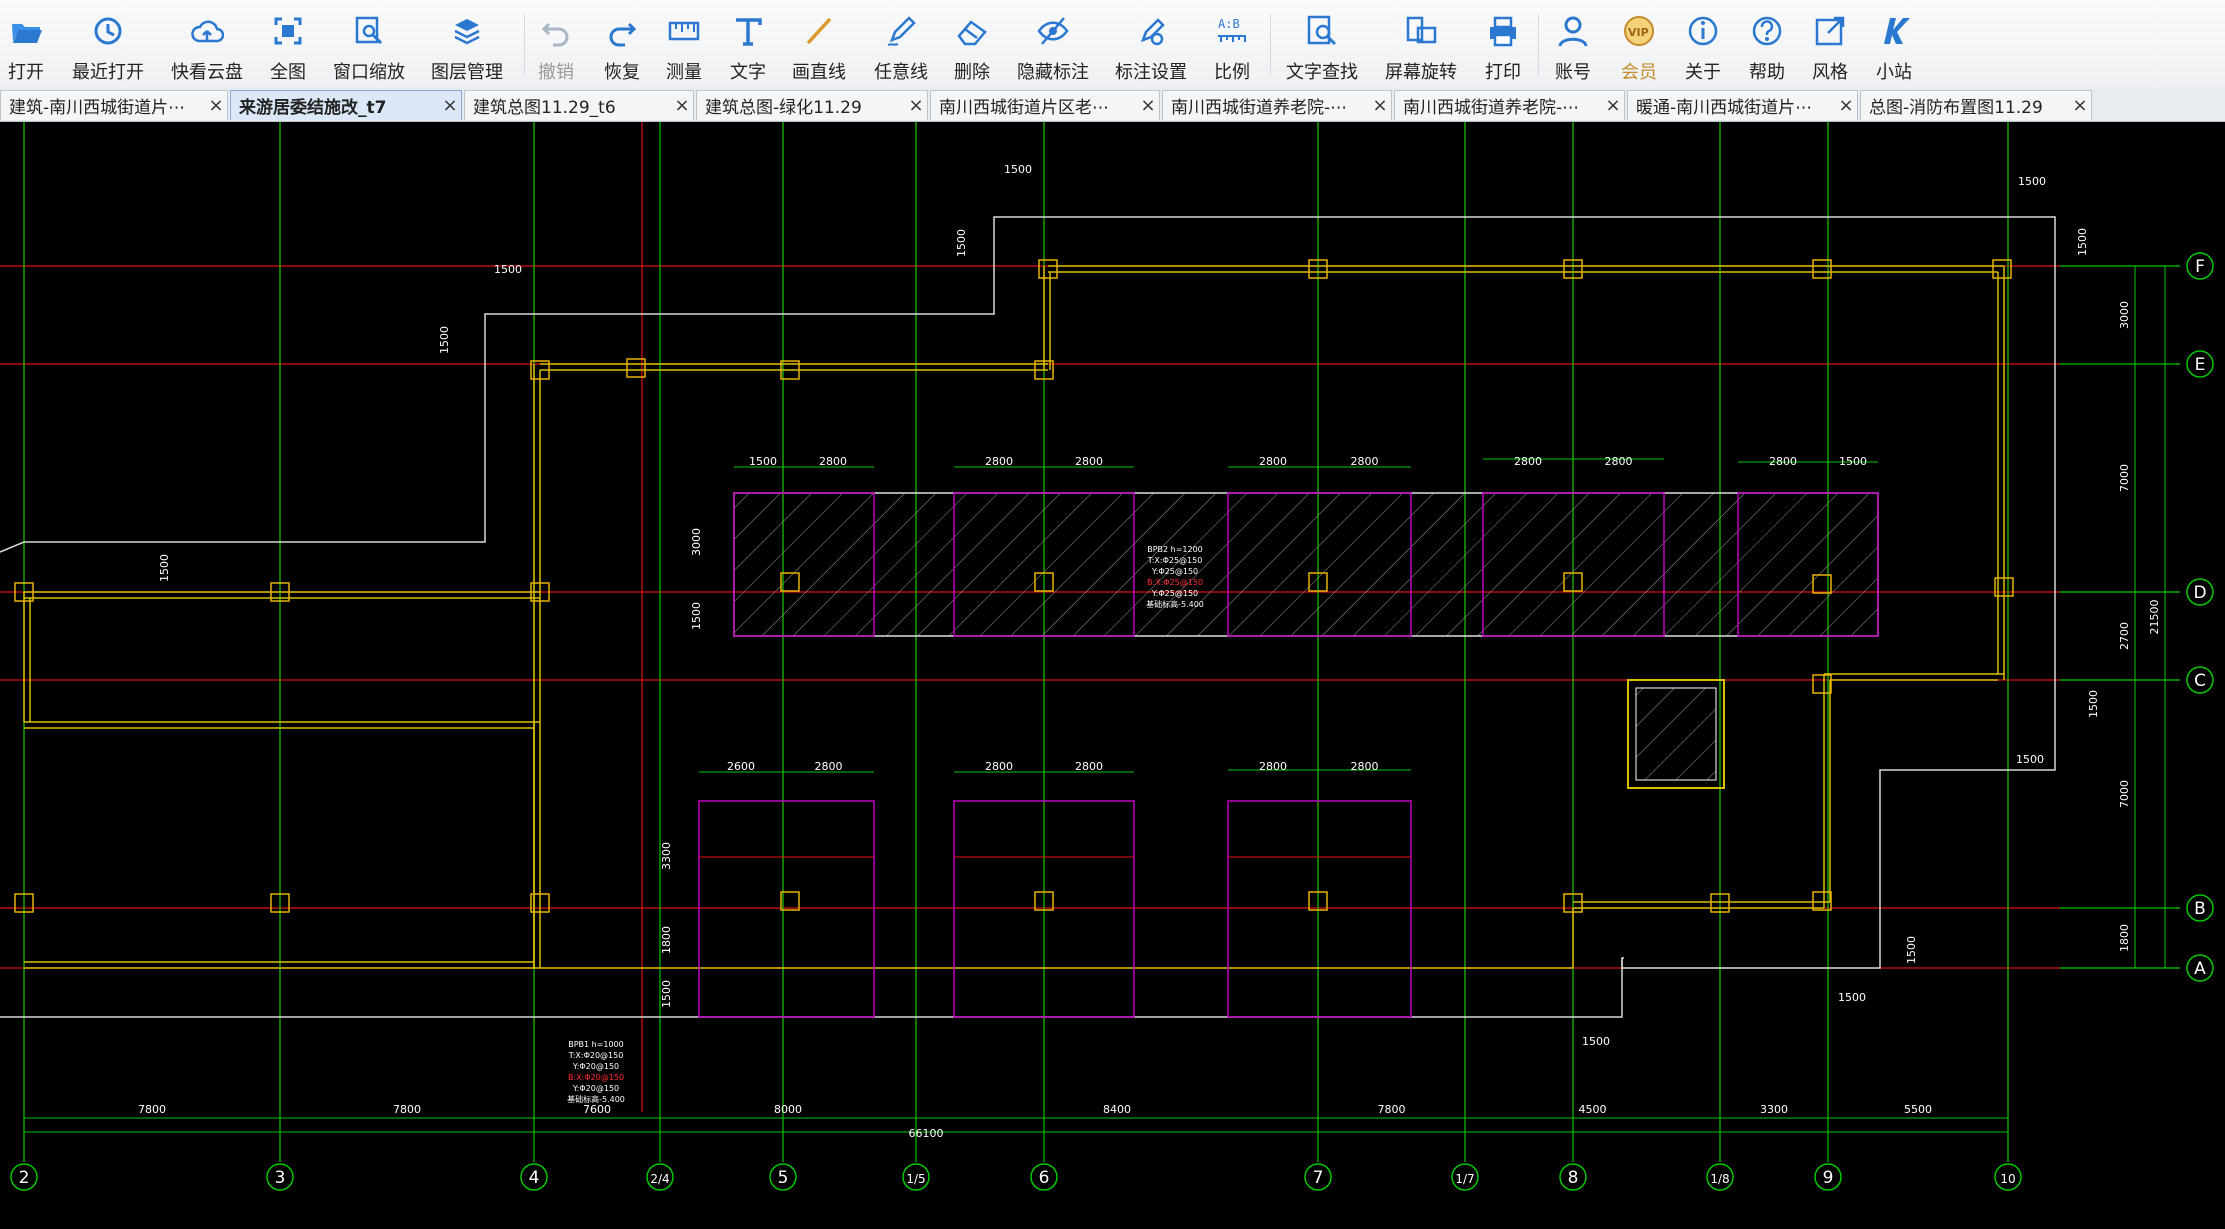 Image resolution: width=2225 pixels, height=1229 pixels. I want to click on toolbar-button-5: 图层管理, so click(467, 45).